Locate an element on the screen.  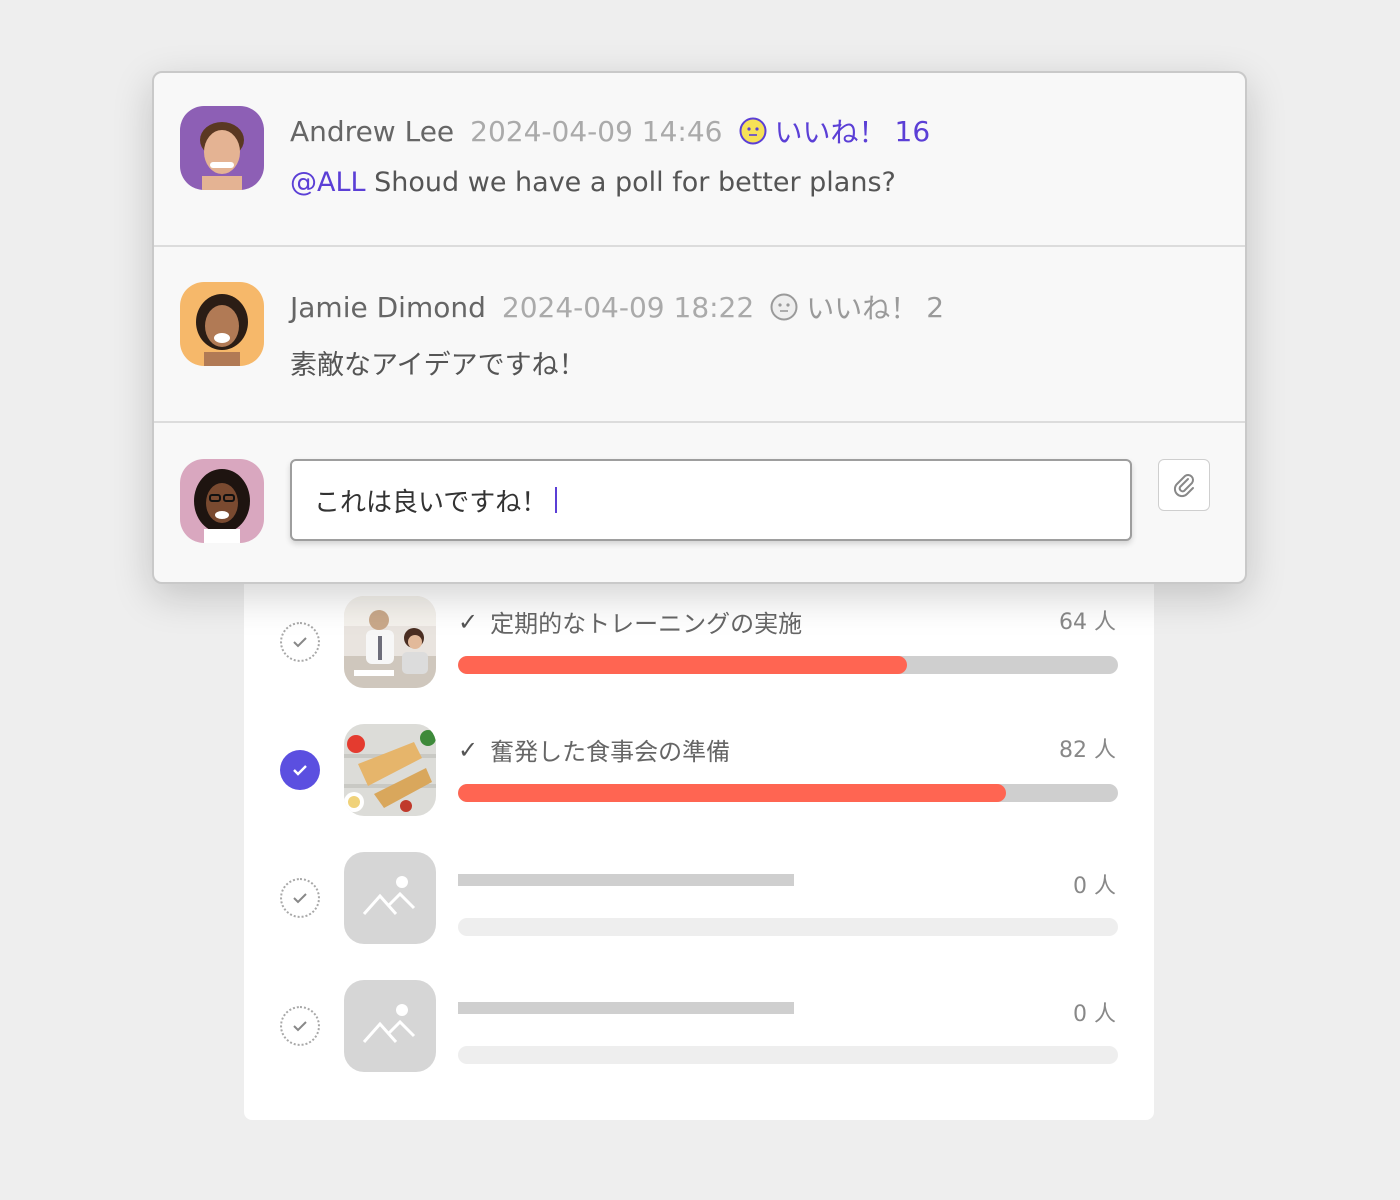
vote-count: 82 人 is located at coordinates (1087, 750).